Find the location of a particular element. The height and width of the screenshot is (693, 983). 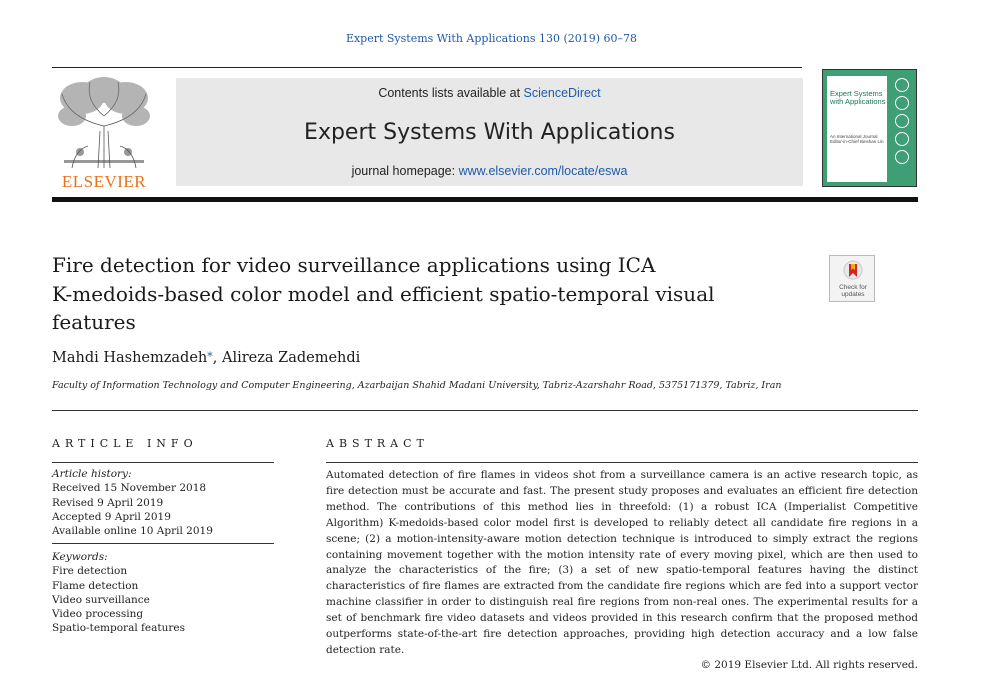

header-divider is located at coordinates (485, 199).